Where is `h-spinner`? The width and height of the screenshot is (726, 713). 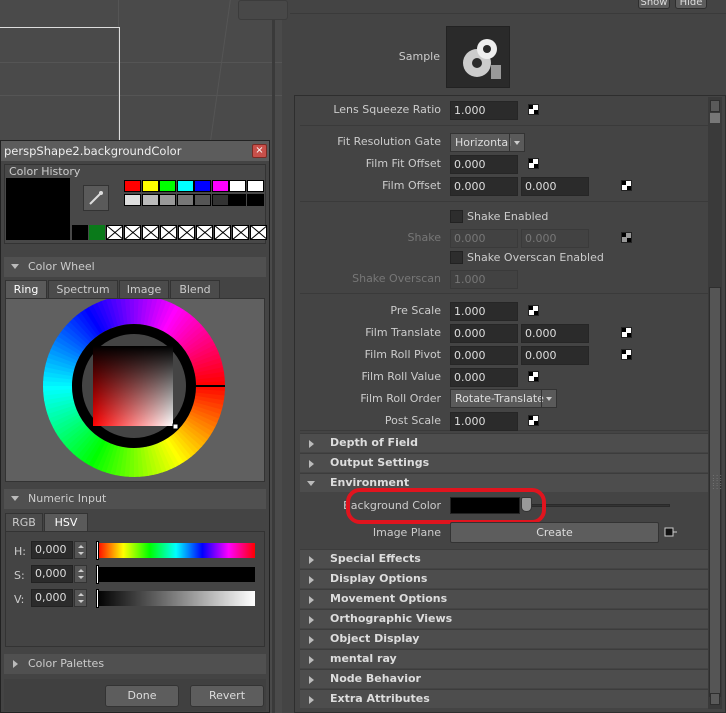 h-spinner is located at coordinates (80, 550).